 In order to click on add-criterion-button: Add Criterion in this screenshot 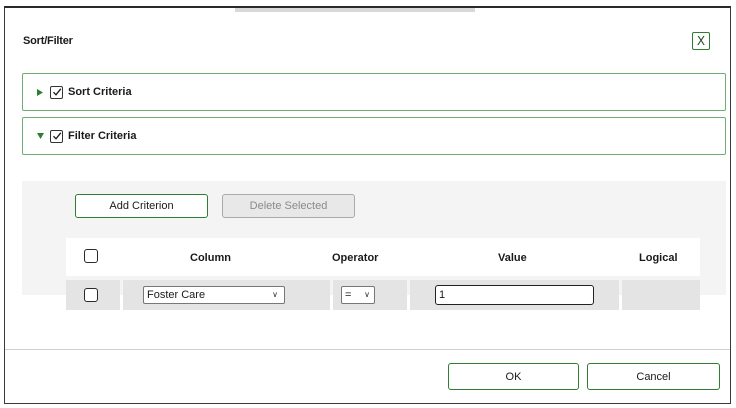, I will do `click(141, 206)`.